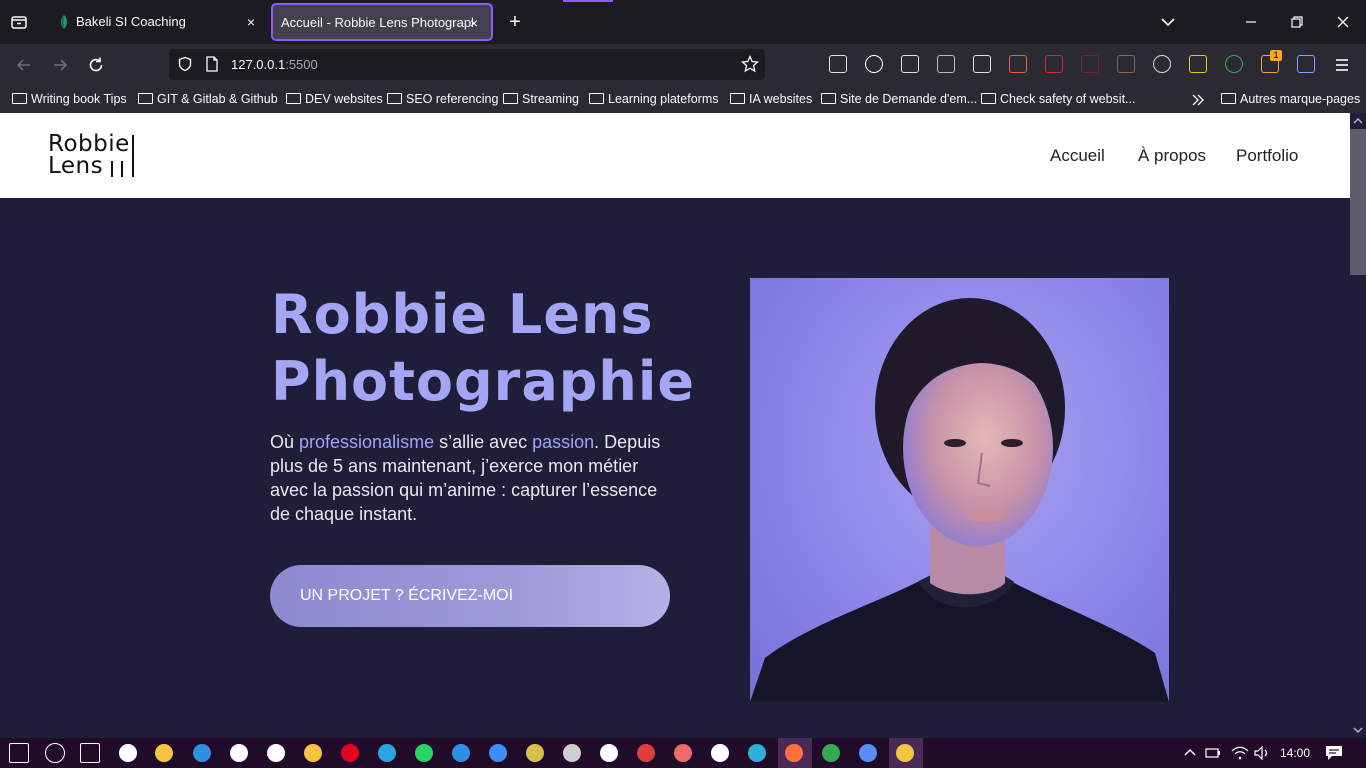 This screenshot has width=1366, height=768. What do you see at coordinates (1240, 753) in the screenshot?
I see `wifi-icon` at bounding box center [1240, 753].